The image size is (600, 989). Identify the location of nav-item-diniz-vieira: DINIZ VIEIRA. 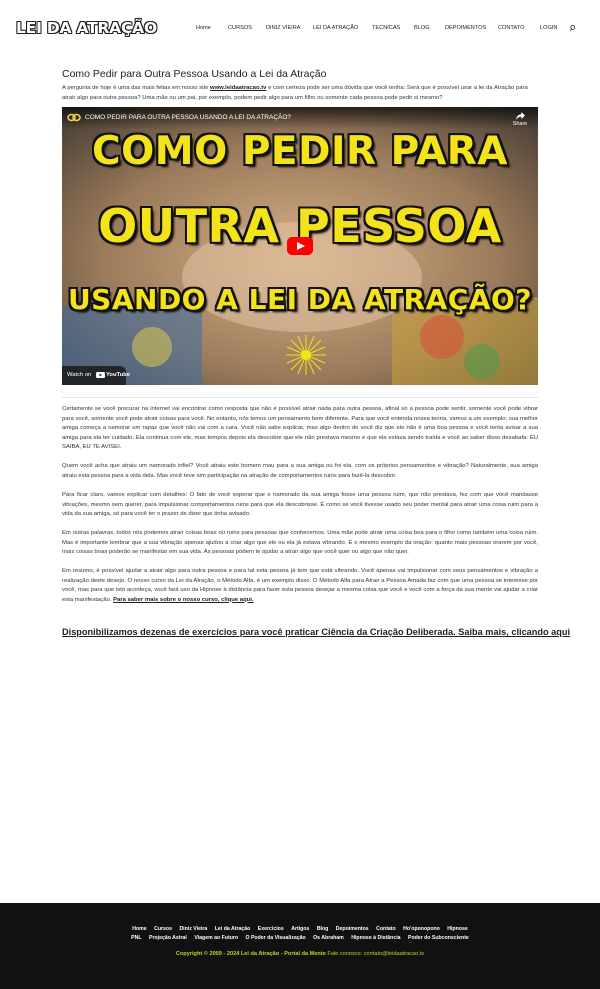
(283, 28).